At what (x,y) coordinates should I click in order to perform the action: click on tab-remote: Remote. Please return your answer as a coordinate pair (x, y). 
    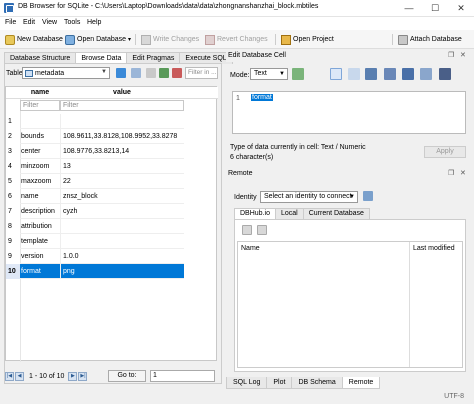
    Looking at the image, I should click on (361, 383).